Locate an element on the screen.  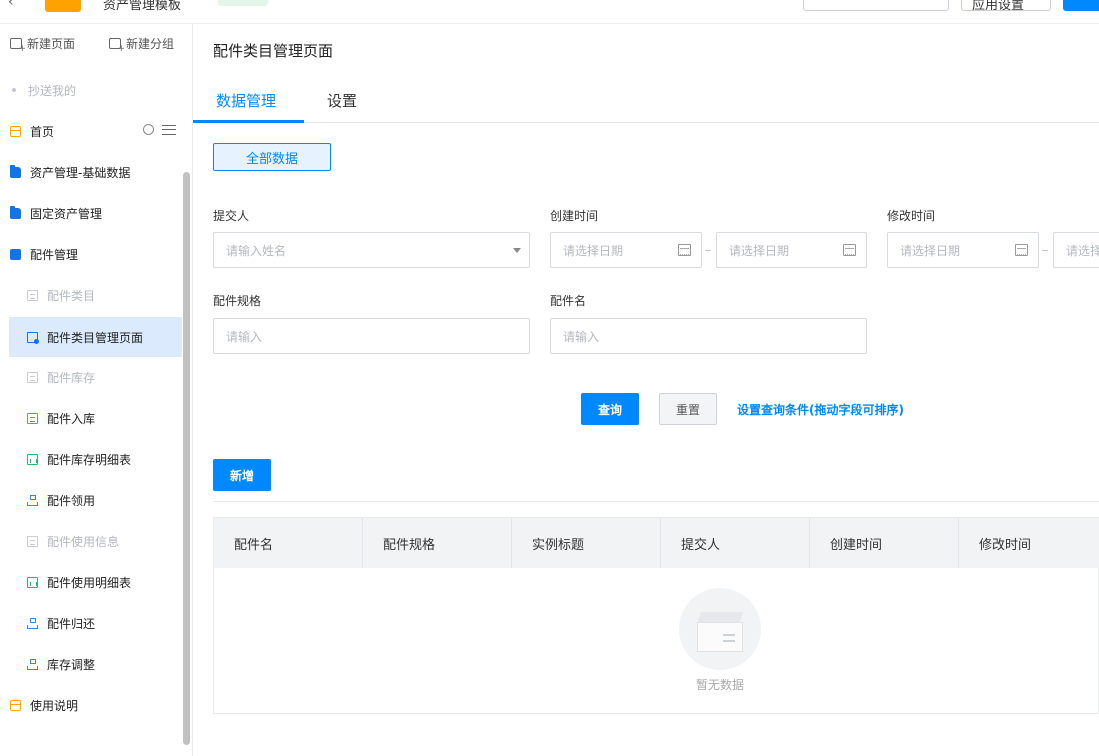
sidebar-scrollbar is located at coordinates (186, 458).